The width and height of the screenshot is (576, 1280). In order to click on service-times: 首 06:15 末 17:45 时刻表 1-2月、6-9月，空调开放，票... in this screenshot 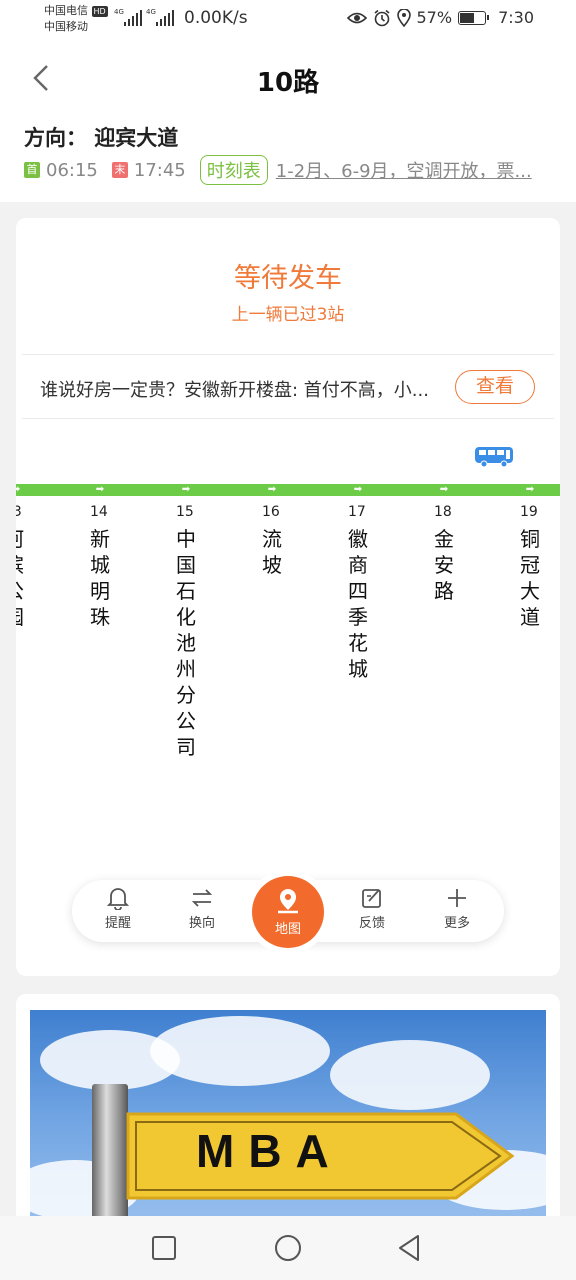, I will do `click(278, 170)`.